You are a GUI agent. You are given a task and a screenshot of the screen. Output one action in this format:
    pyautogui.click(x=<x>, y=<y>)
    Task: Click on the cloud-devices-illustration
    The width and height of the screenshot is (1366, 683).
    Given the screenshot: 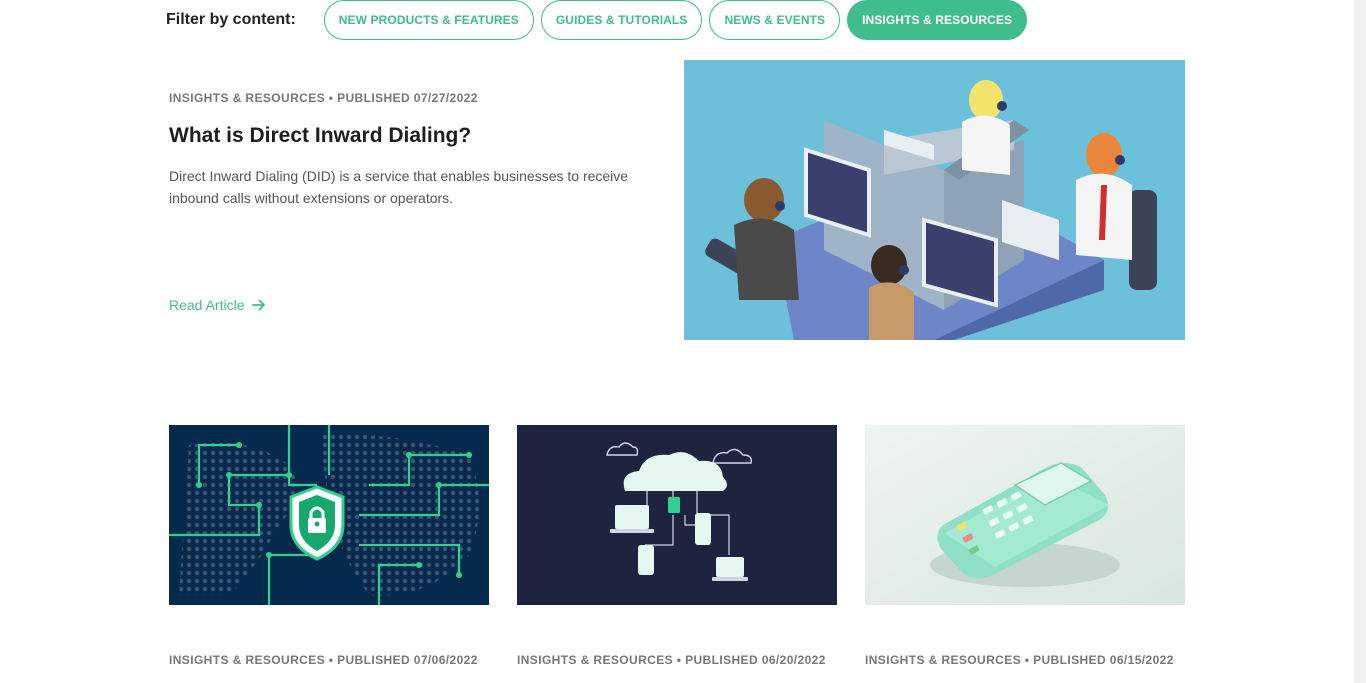 What is the action you would take?
    pyautogui.click(x=677, y=515)
    